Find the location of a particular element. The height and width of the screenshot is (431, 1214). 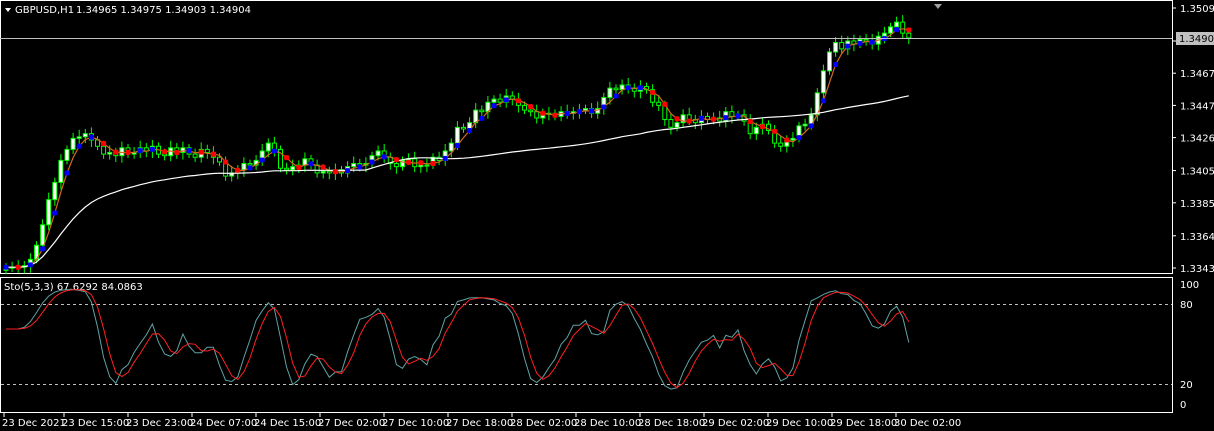

time-tick-label: 29 Dec 18:00 is located at coordinates (863, 423).